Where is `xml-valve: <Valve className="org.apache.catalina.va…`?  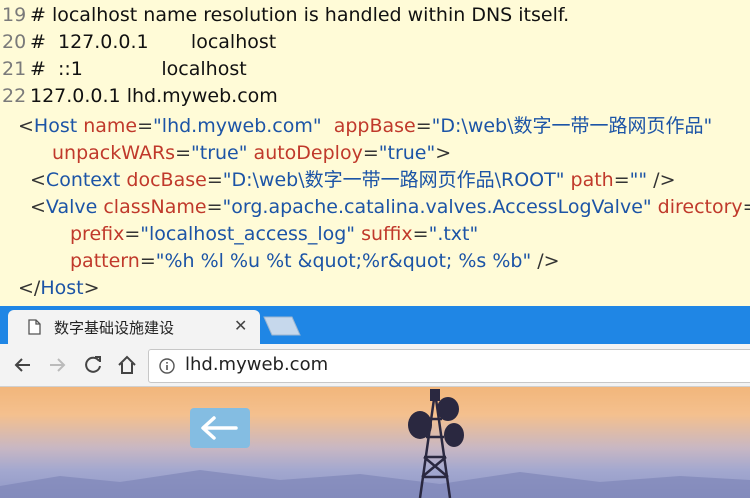 xml-valve: <Valve className="org.apache.catalina.va… is located at coordinates (390, 207).